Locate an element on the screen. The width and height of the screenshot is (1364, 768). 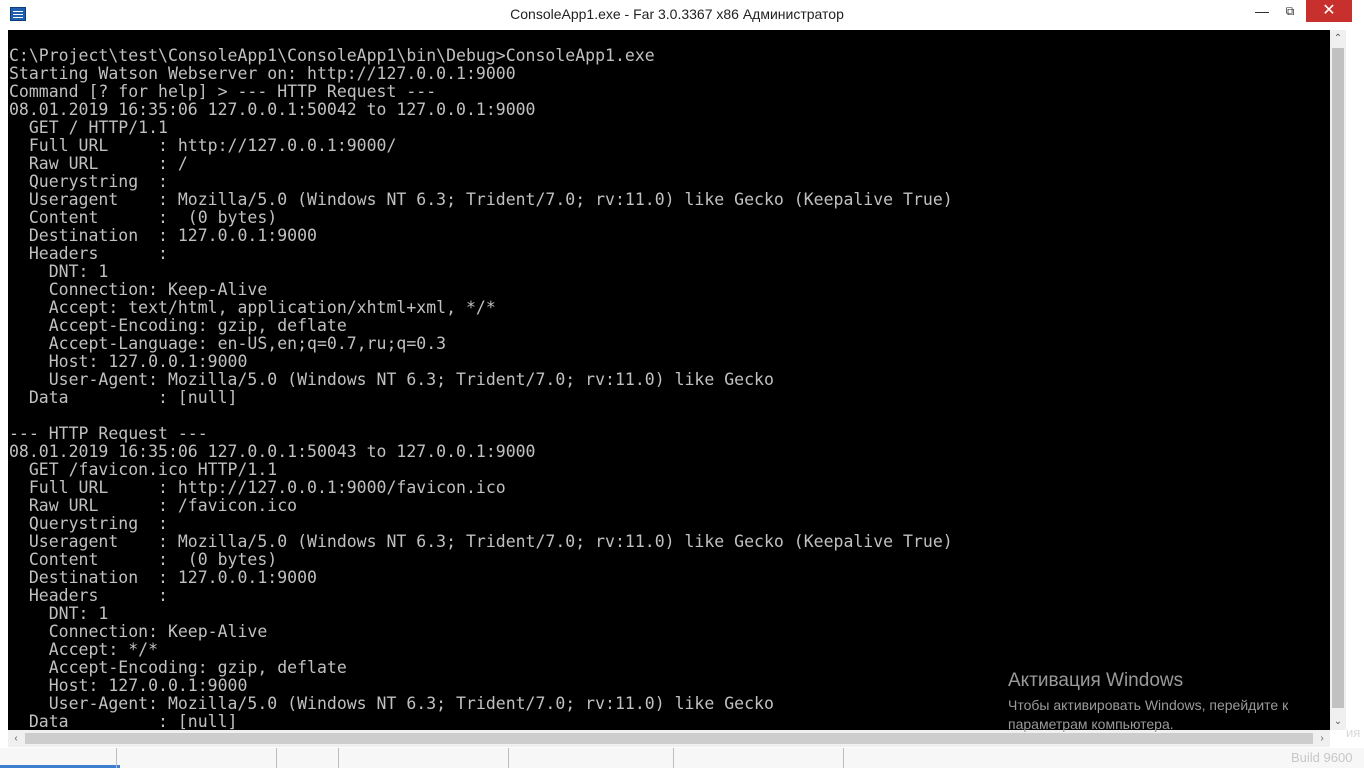
watermark-title: Активация Windows is located at coordinates (1096, 680).